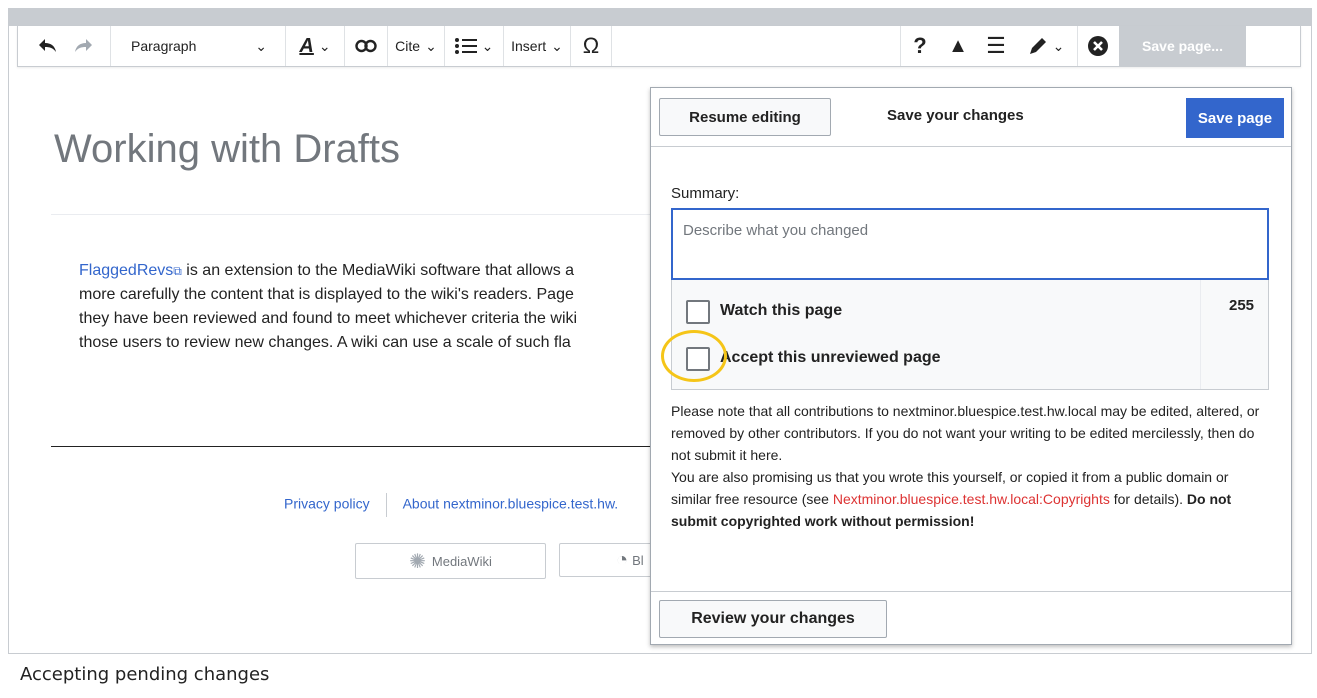 The width and height of the screenshot is (1317, 698). I want to click on undo-icon, so click(47, 45).